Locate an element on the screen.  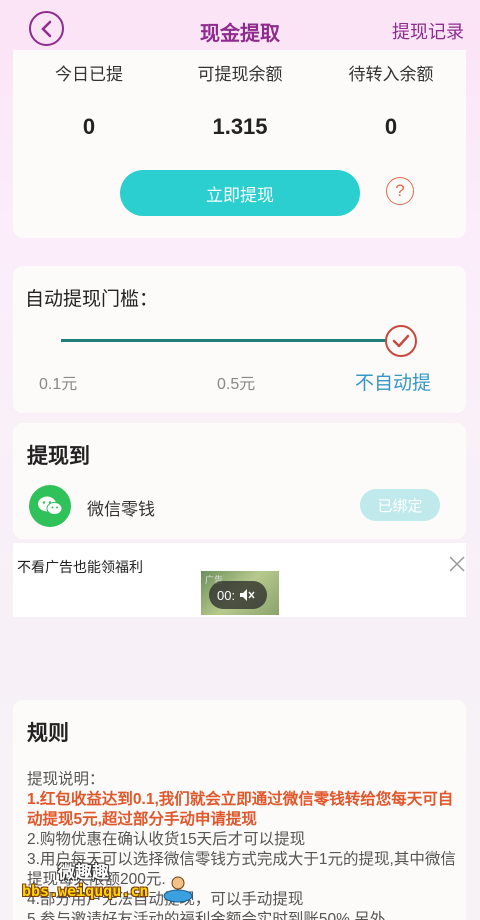
rules-item-2: 2.购物优惠在确认收货15天后才可以提现 is located at coordinates (166, 839).